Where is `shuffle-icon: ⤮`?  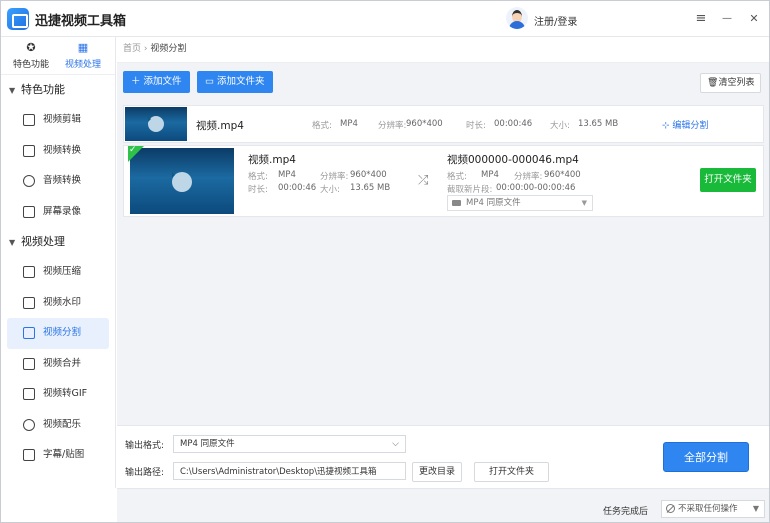
shuffle-icon: ⤮ is located at coordinates (423, 180).